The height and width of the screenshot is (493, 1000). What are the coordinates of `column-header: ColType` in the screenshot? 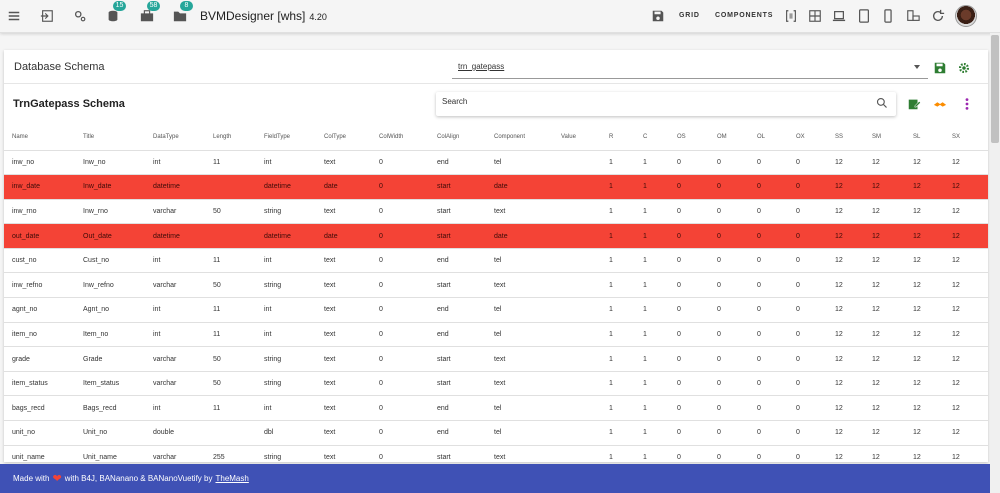 It's located at (343, 137).